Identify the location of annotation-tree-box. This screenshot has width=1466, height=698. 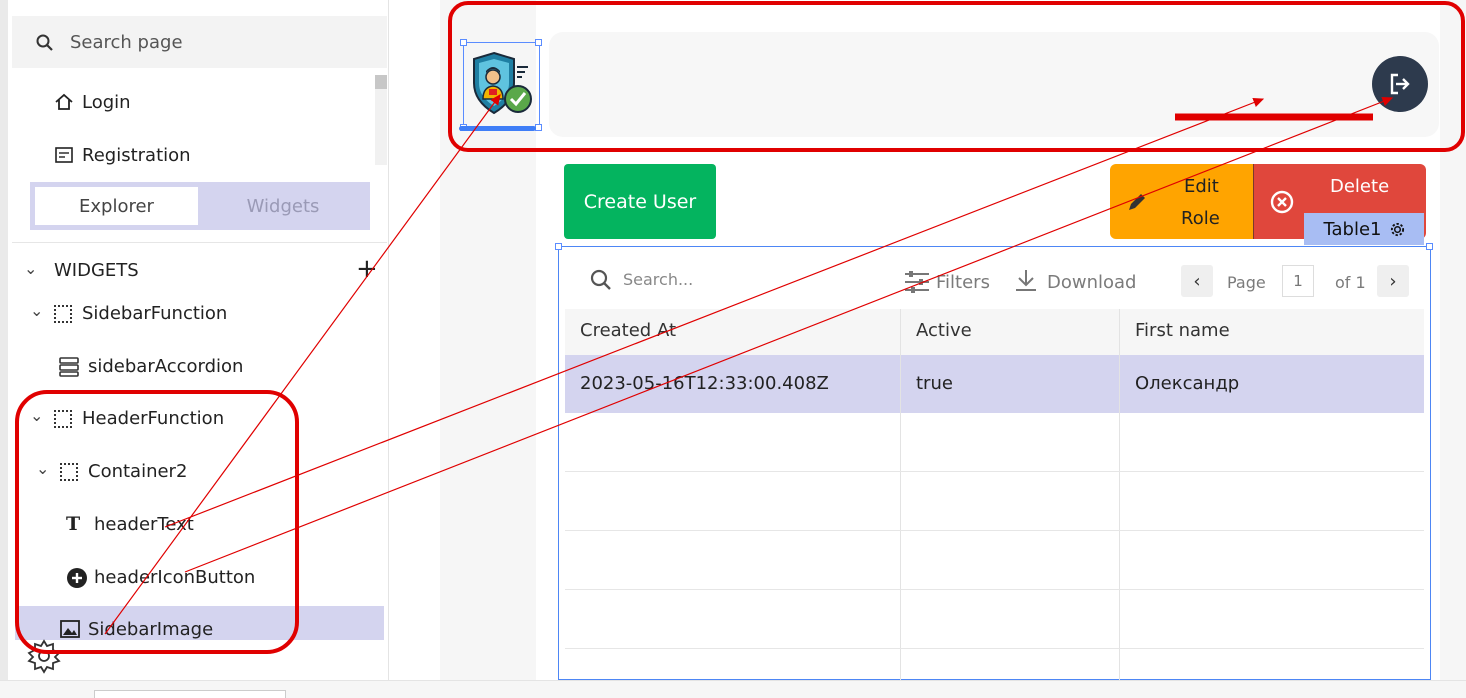
(157, 522).